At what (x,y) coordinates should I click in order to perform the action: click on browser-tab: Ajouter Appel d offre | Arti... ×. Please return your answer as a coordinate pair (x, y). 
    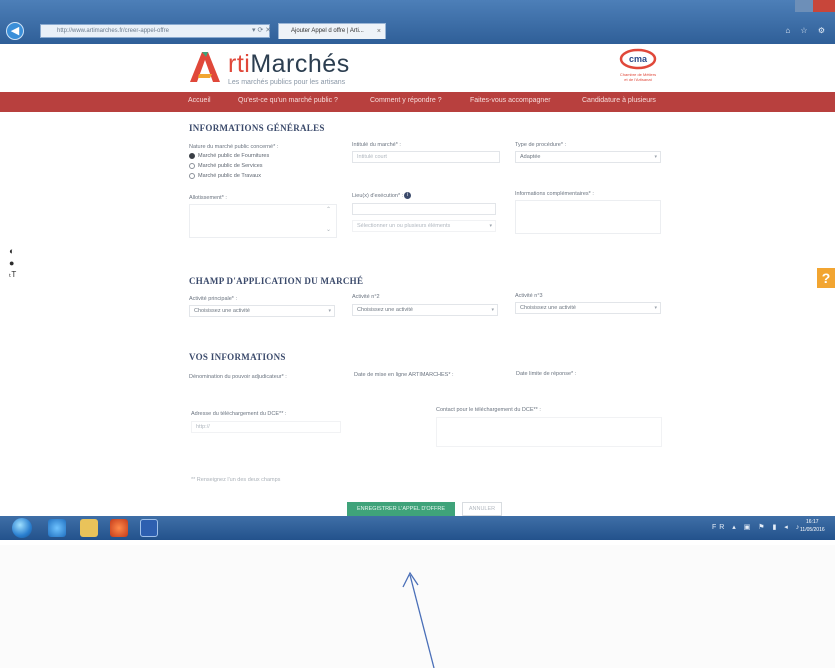
    Looking at the image, I should click on (332, 31).